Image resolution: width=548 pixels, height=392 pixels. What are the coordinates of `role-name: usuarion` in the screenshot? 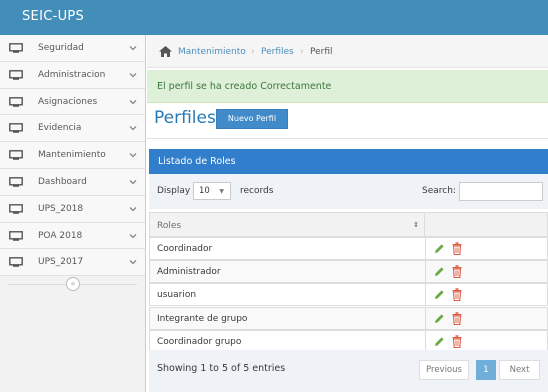 It's located at (177, 295).